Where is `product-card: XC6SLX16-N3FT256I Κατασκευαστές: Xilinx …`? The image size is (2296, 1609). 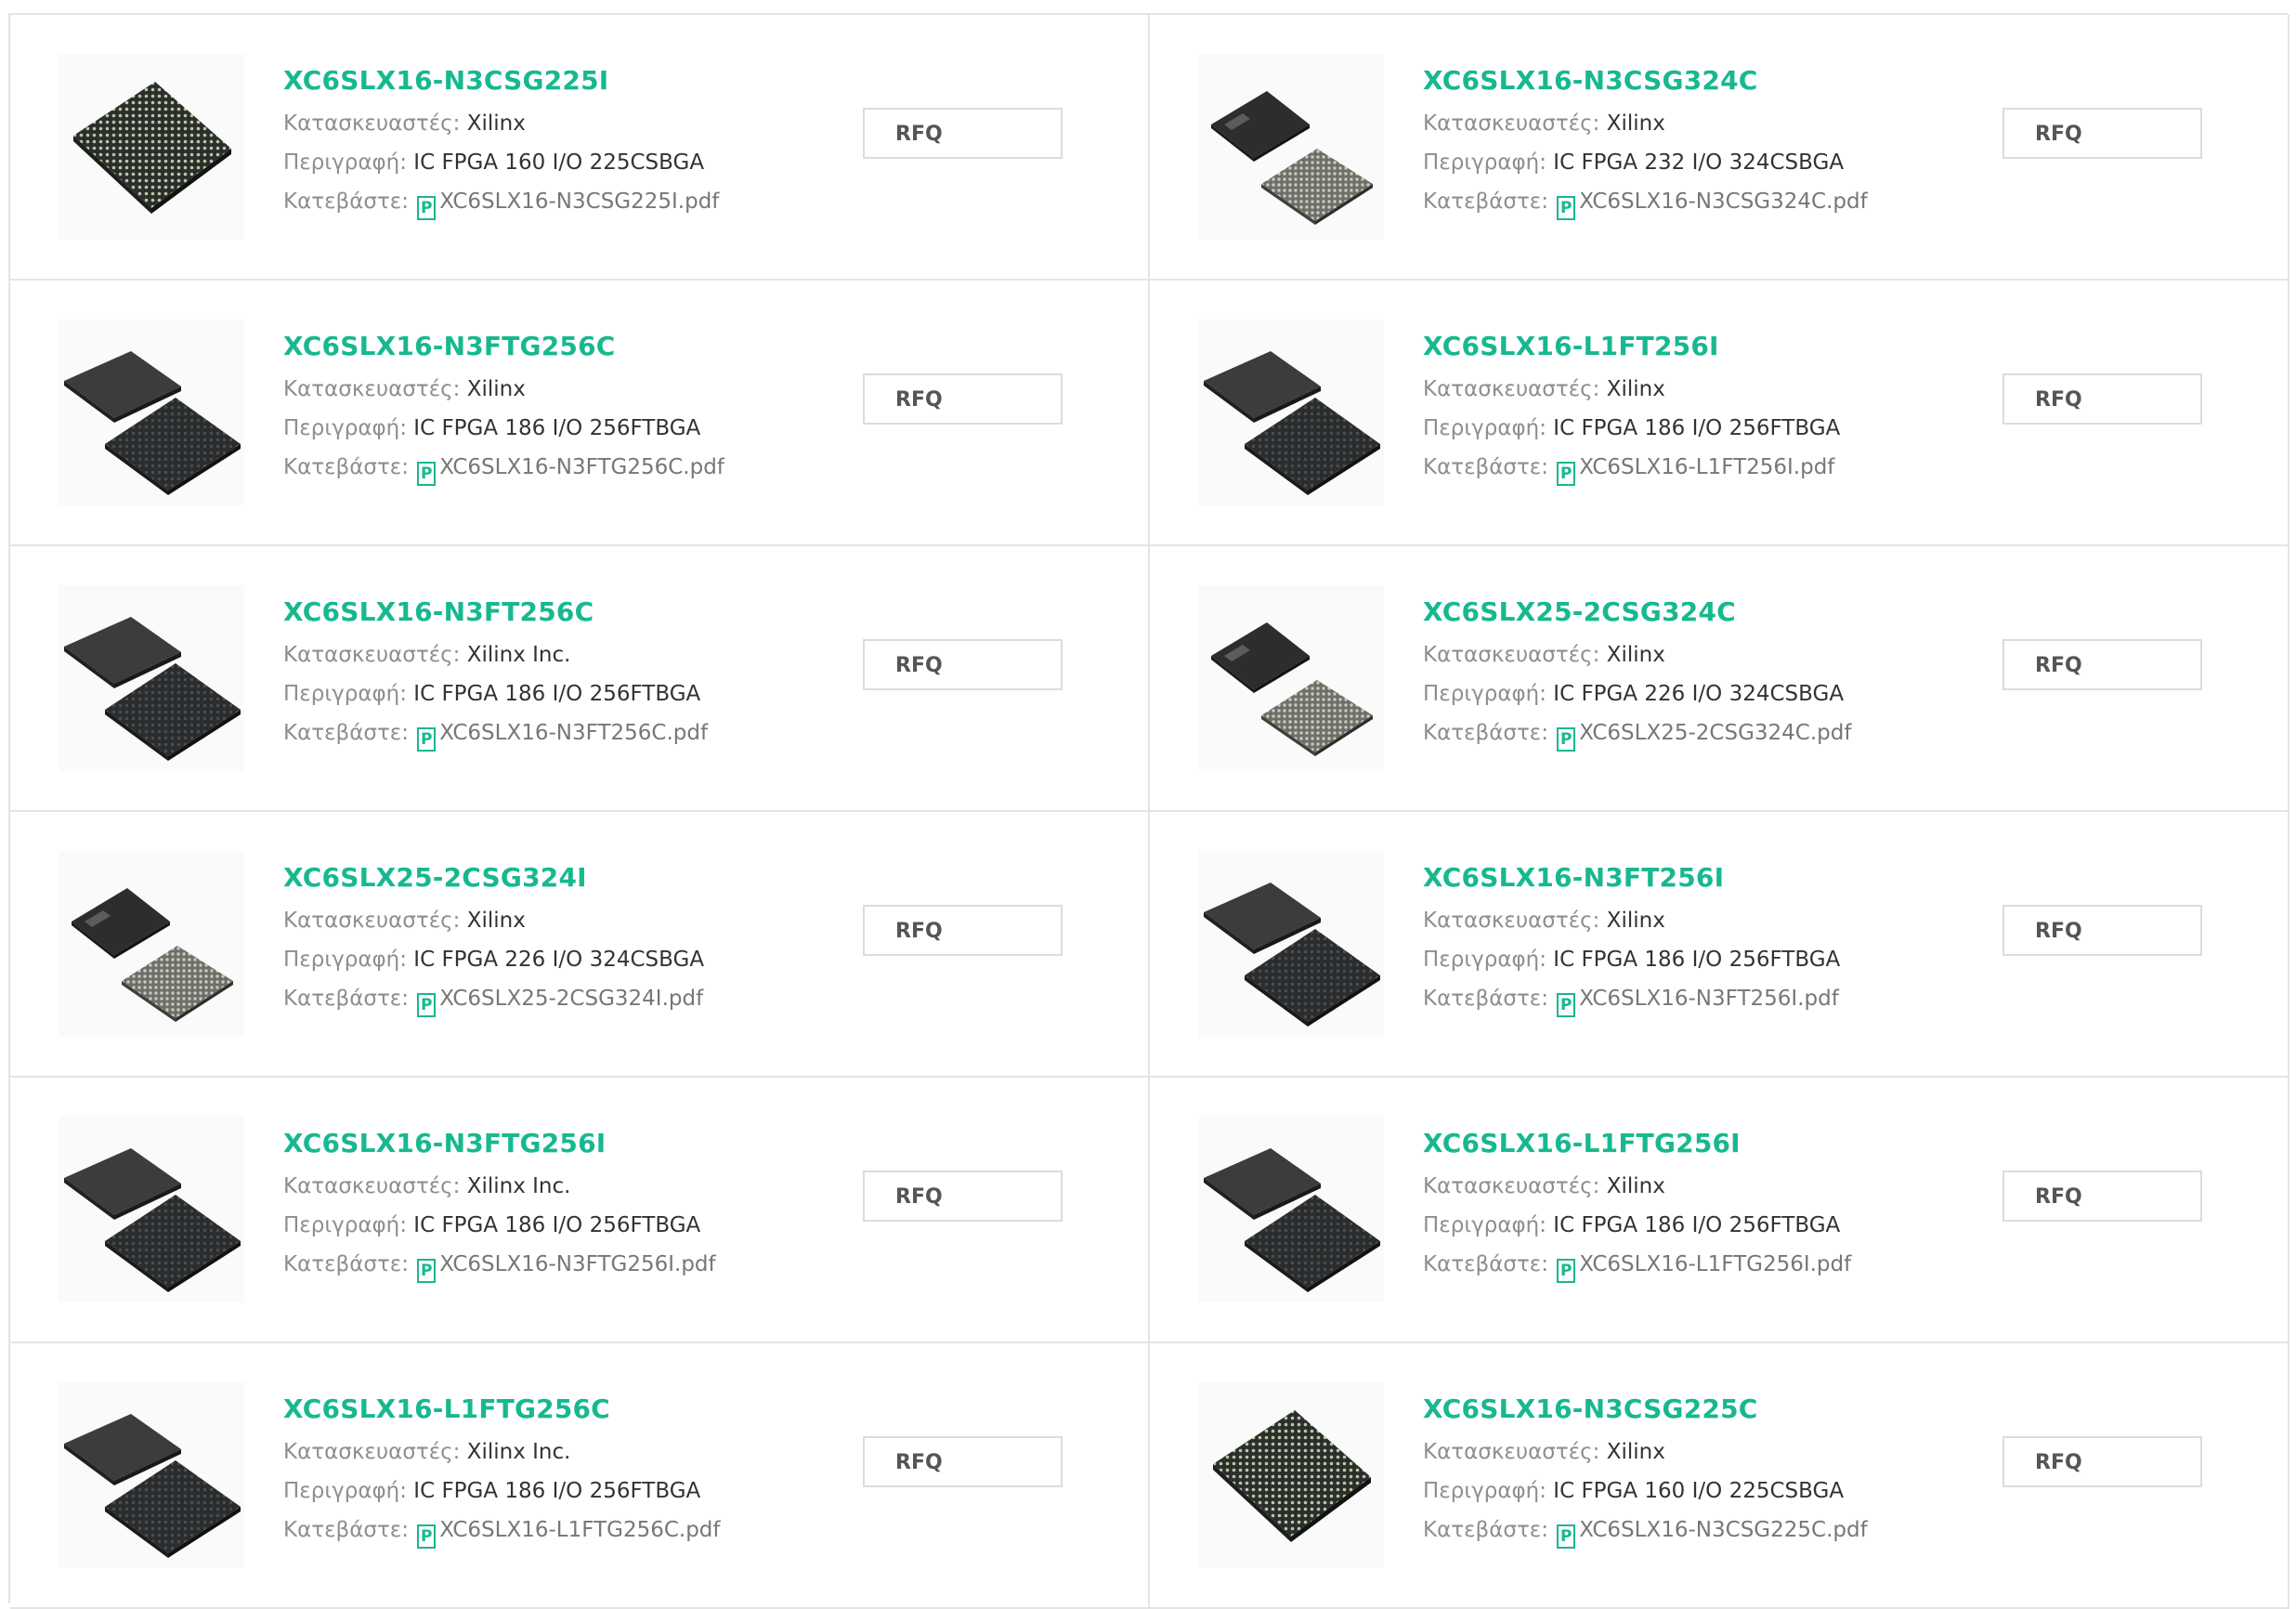
product-card: XC6SLX16-N3FT256I Κατασκευαστές: Xilinx … is located at coordinates (1719, 945).